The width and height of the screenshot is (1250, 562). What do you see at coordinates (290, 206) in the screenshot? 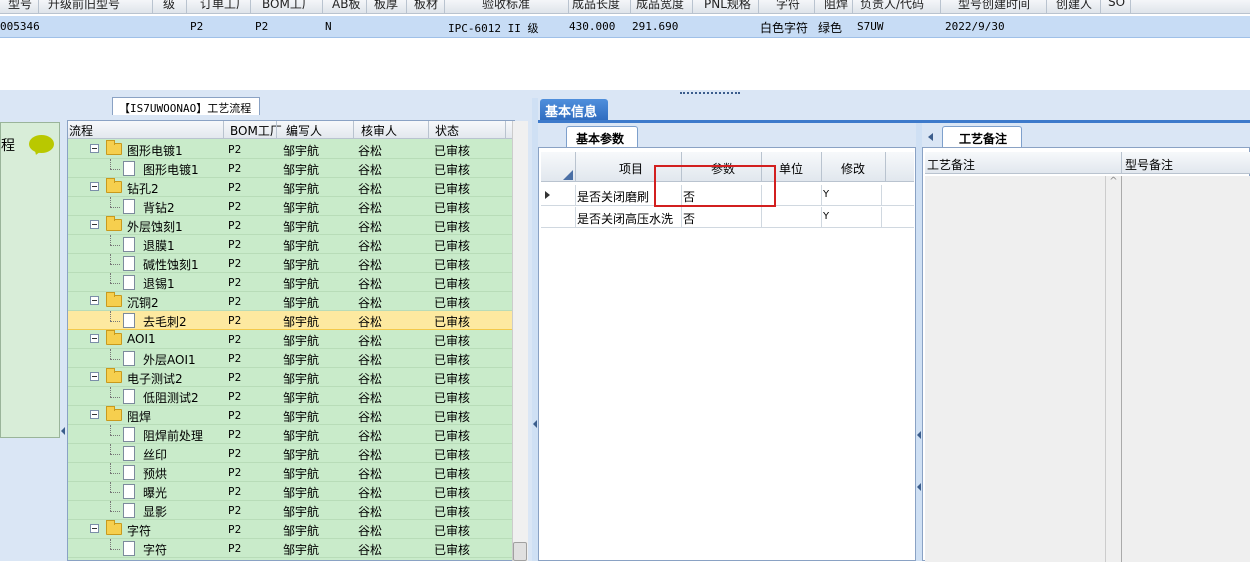
I see `tree-row: 背钻2 P2 邹宇航 谷松 已审核` at bounding box center [290, 206].